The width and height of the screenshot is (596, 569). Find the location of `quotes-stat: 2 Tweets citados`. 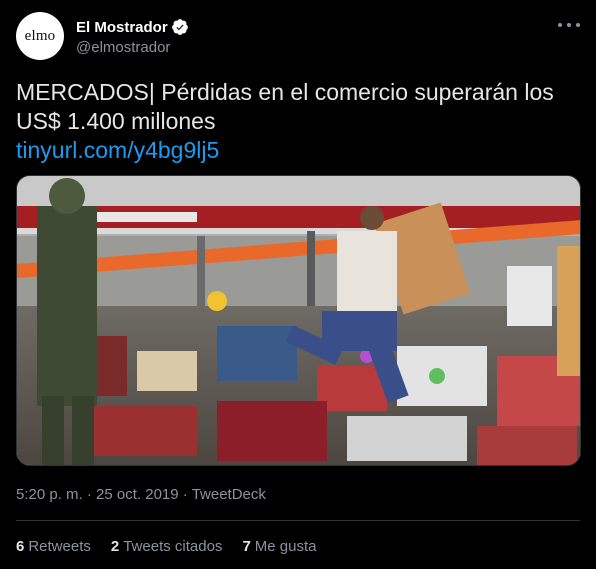

quotes-stat: 2 Tweets citados is located at coordinates (167, 546).